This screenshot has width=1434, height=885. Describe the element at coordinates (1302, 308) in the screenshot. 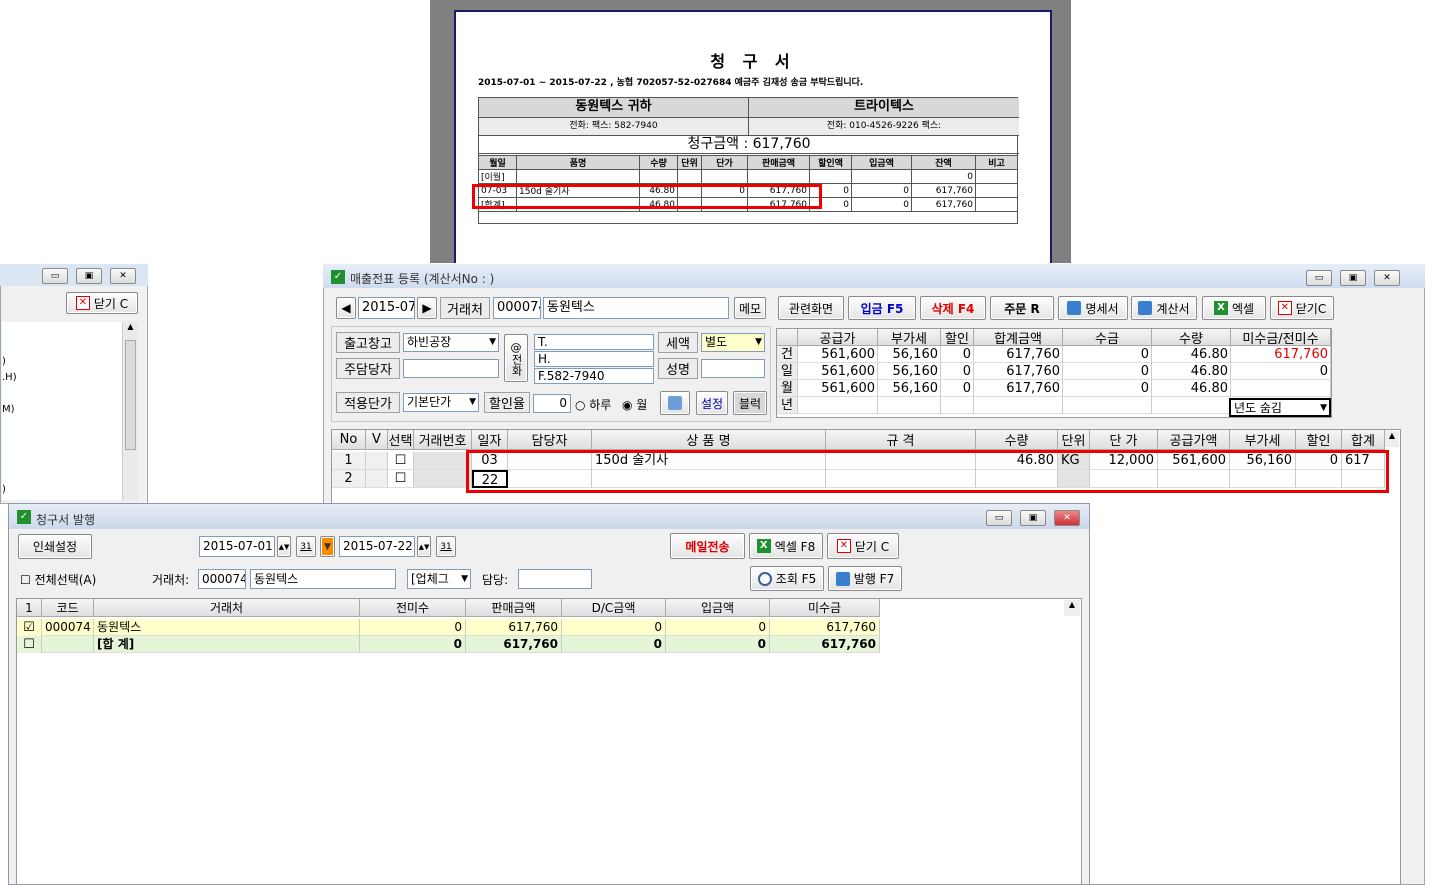

I see `close-button: ✕ 닫기C` at that location.